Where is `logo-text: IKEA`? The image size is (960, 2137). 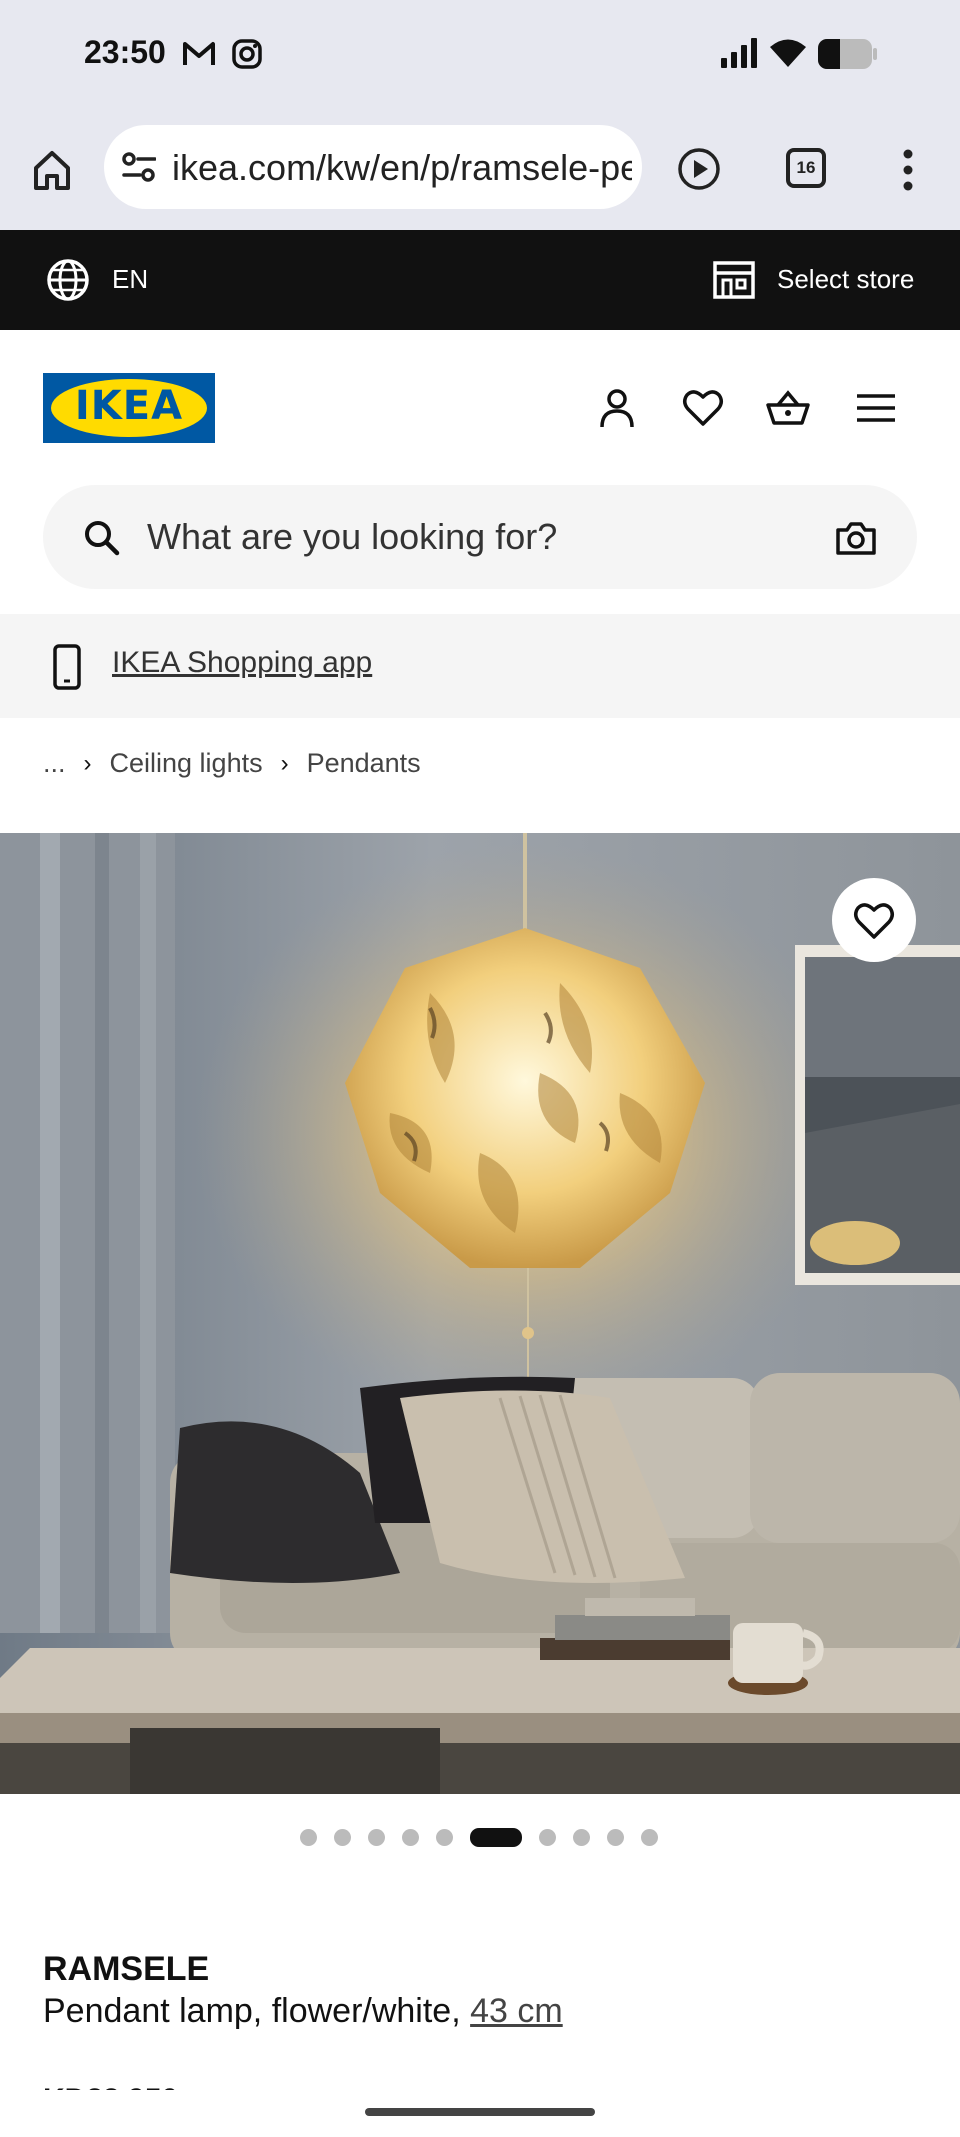 logo-text: IKEA is located at coordinates (129, 406).